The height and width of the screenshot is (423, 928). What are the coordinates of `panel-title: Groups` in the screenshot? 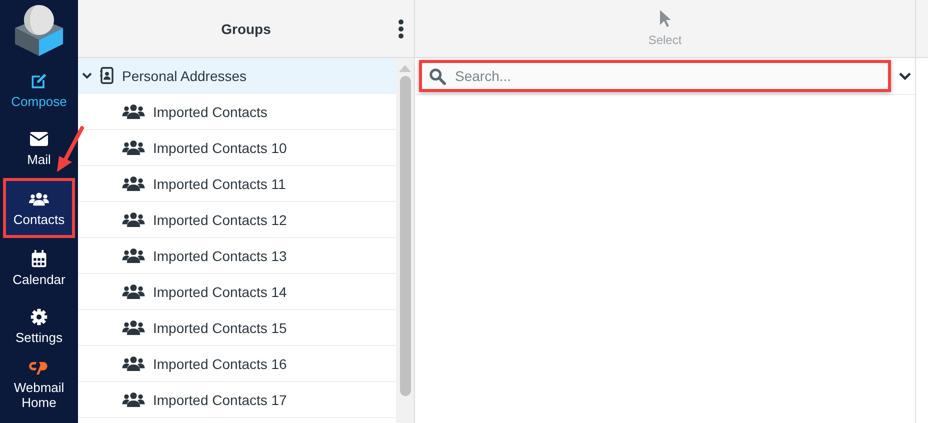 It's located at (246, 28).